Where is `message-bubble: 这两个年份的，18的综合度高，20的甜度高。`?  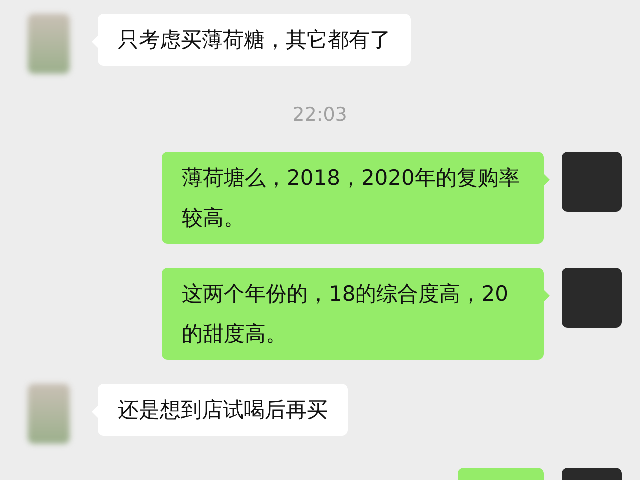
message-bubble: 这两个年份的，18的综合度高，20的甜度高。 is located at coordinates (353, 314).